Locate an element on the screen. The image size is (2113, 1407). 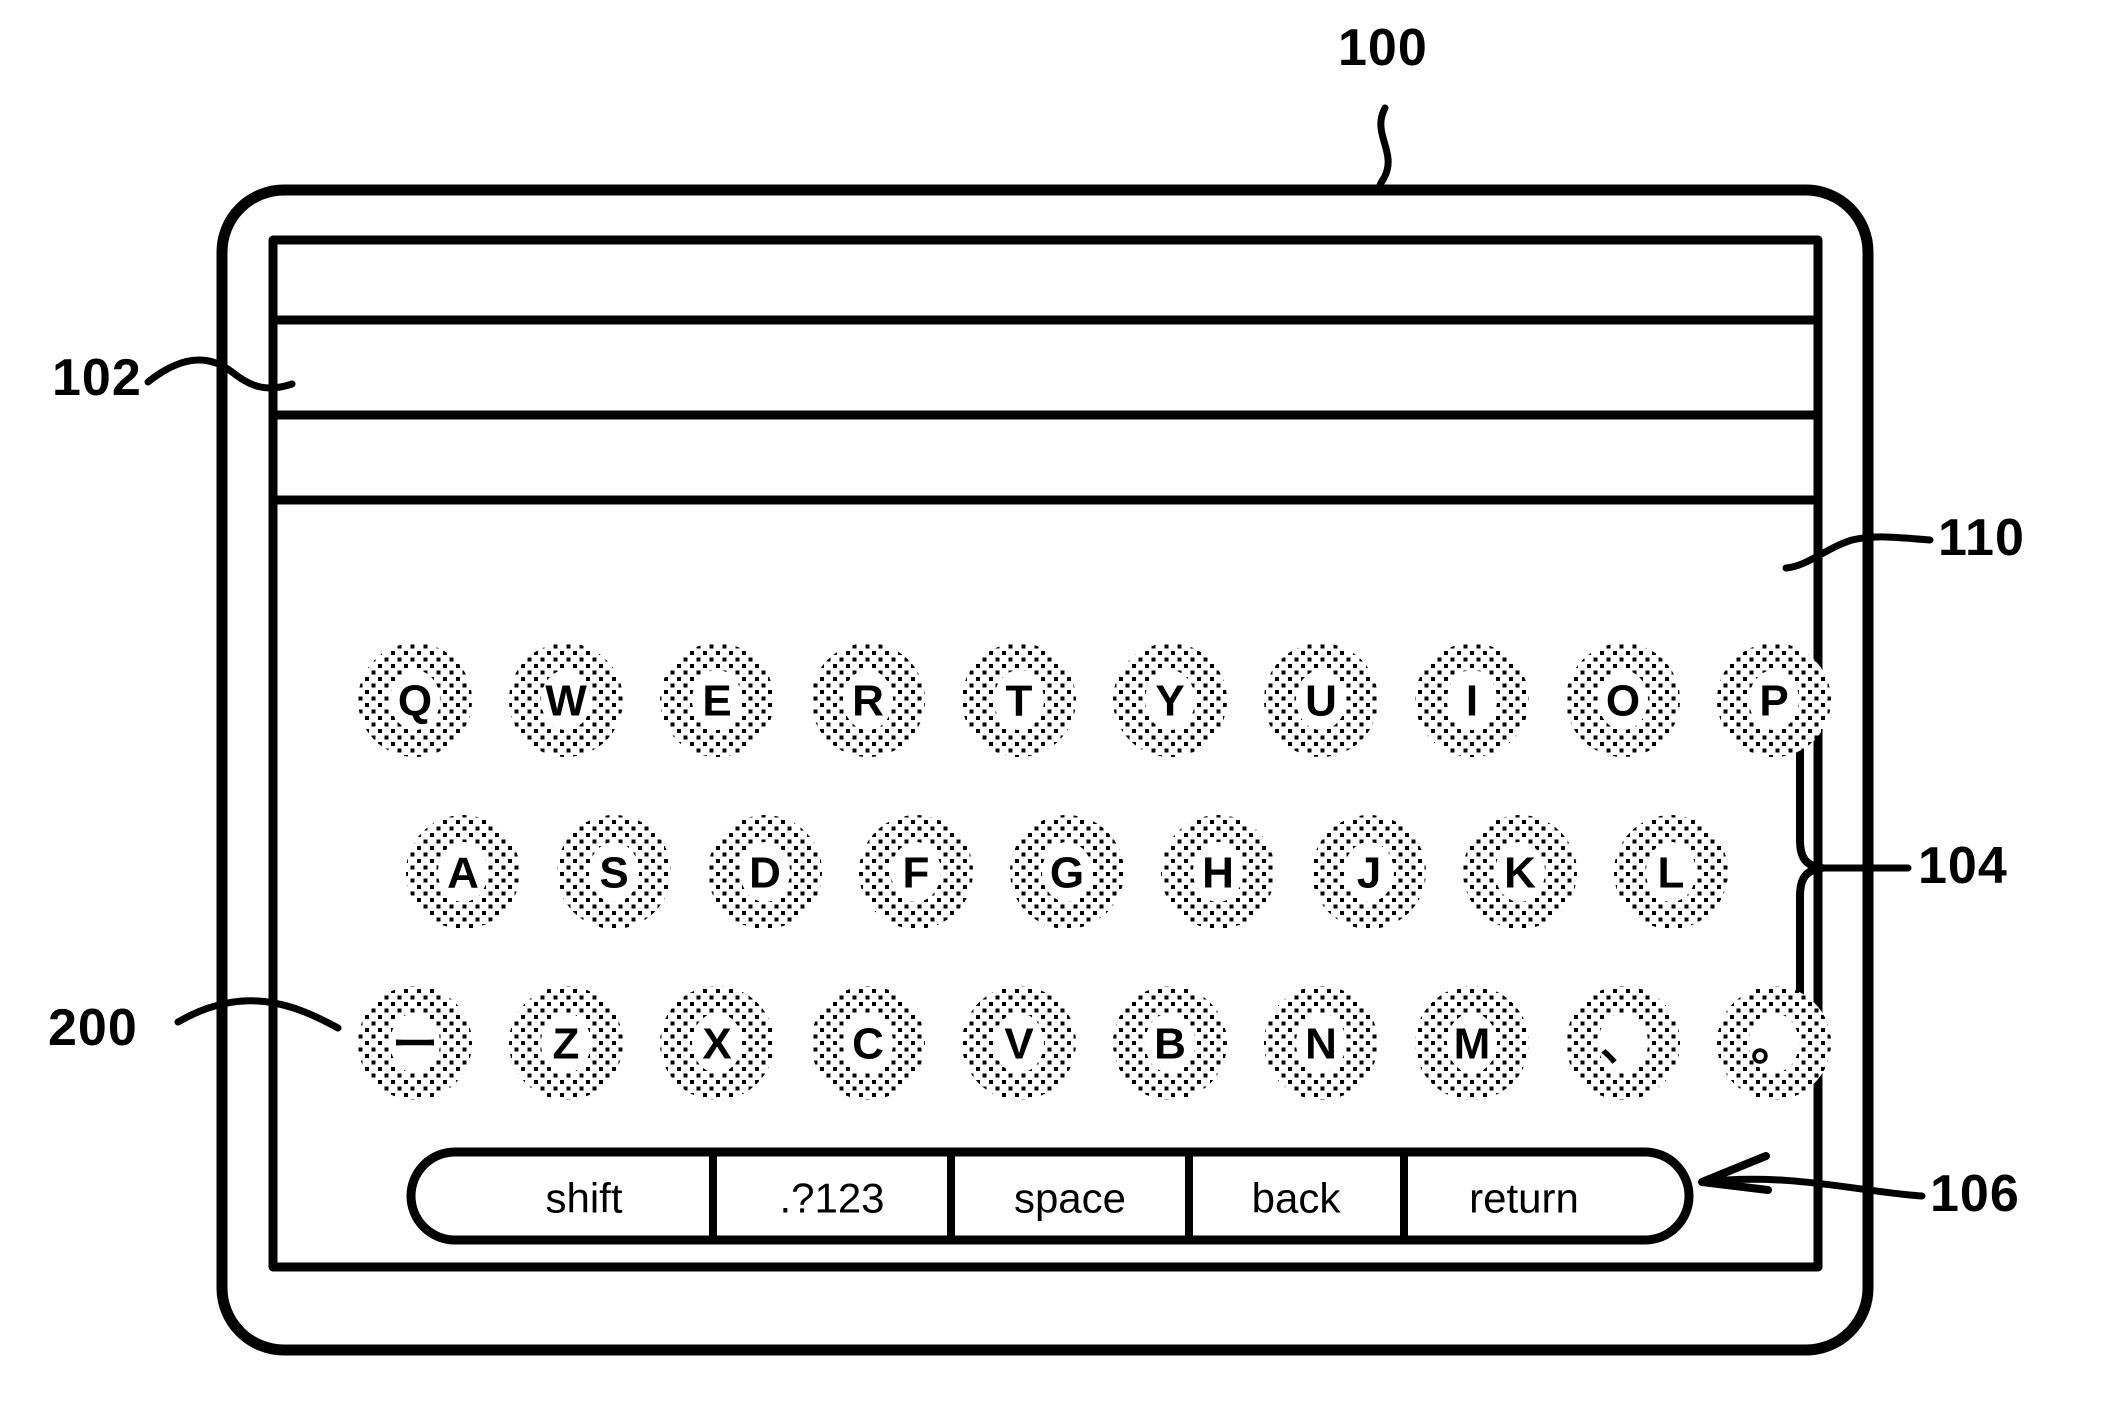
key-A: A is located at coordinates (463, 872).